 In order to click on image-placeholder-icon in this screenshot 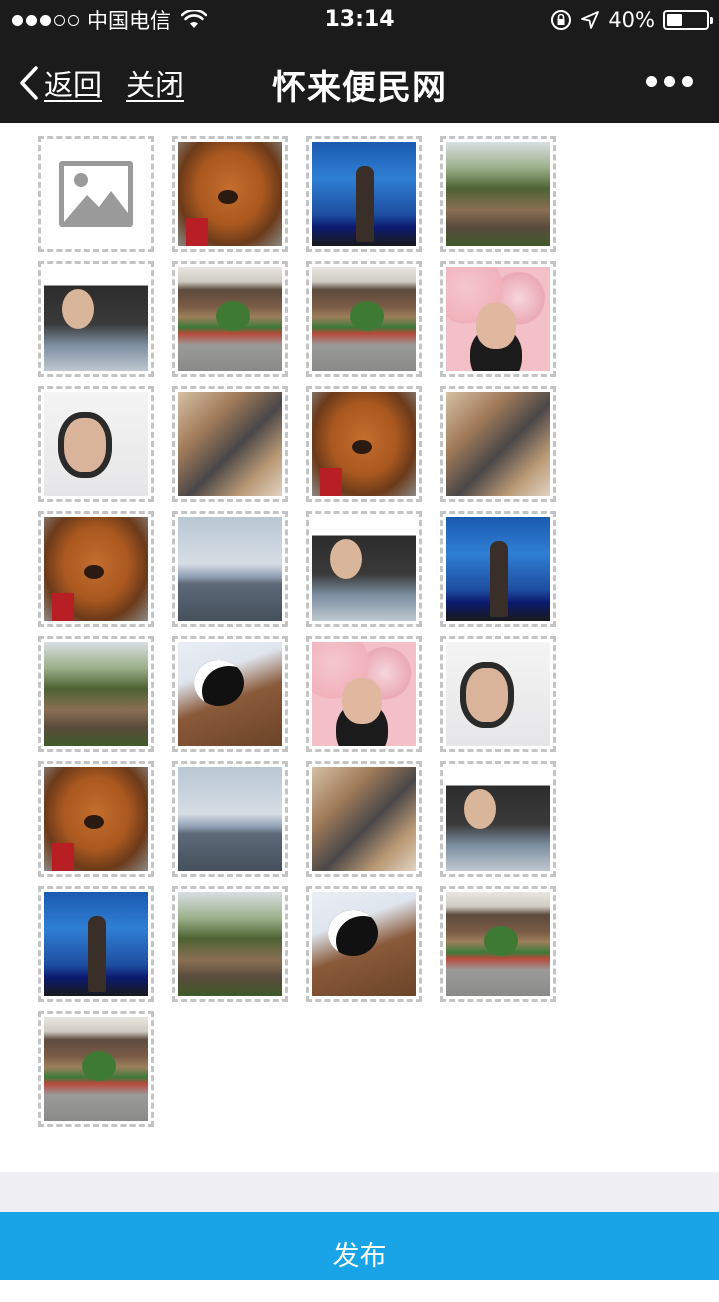, I will do `click(96, 194)`.